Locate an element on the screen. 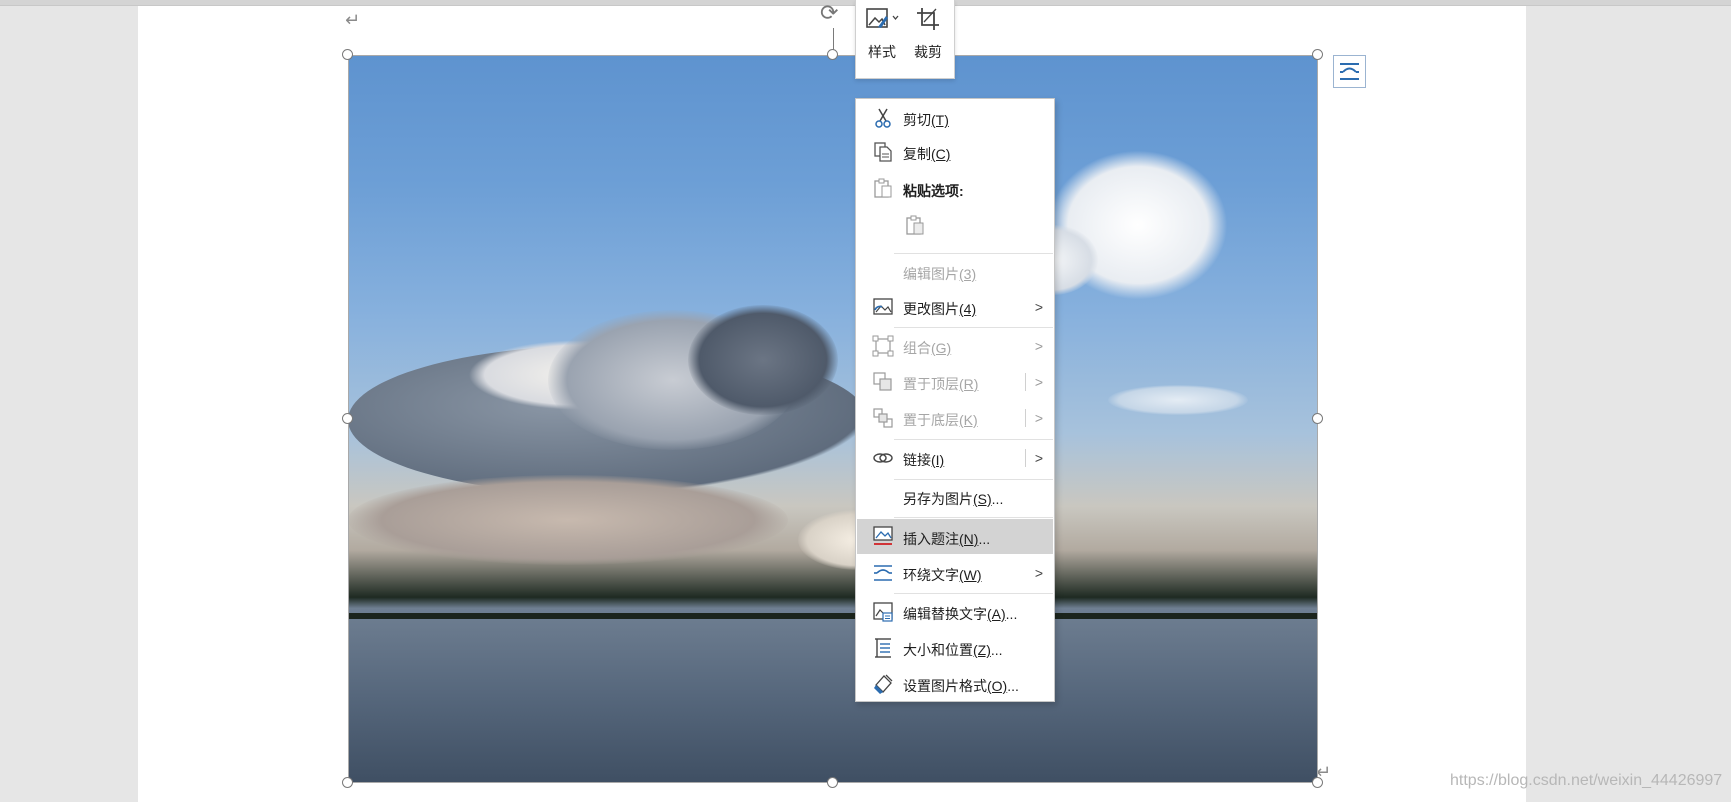 The width and height of the screenshot is (1731, 802). menu-item-paste-options: 粘贴选项: is located at coordinates (955, 188).